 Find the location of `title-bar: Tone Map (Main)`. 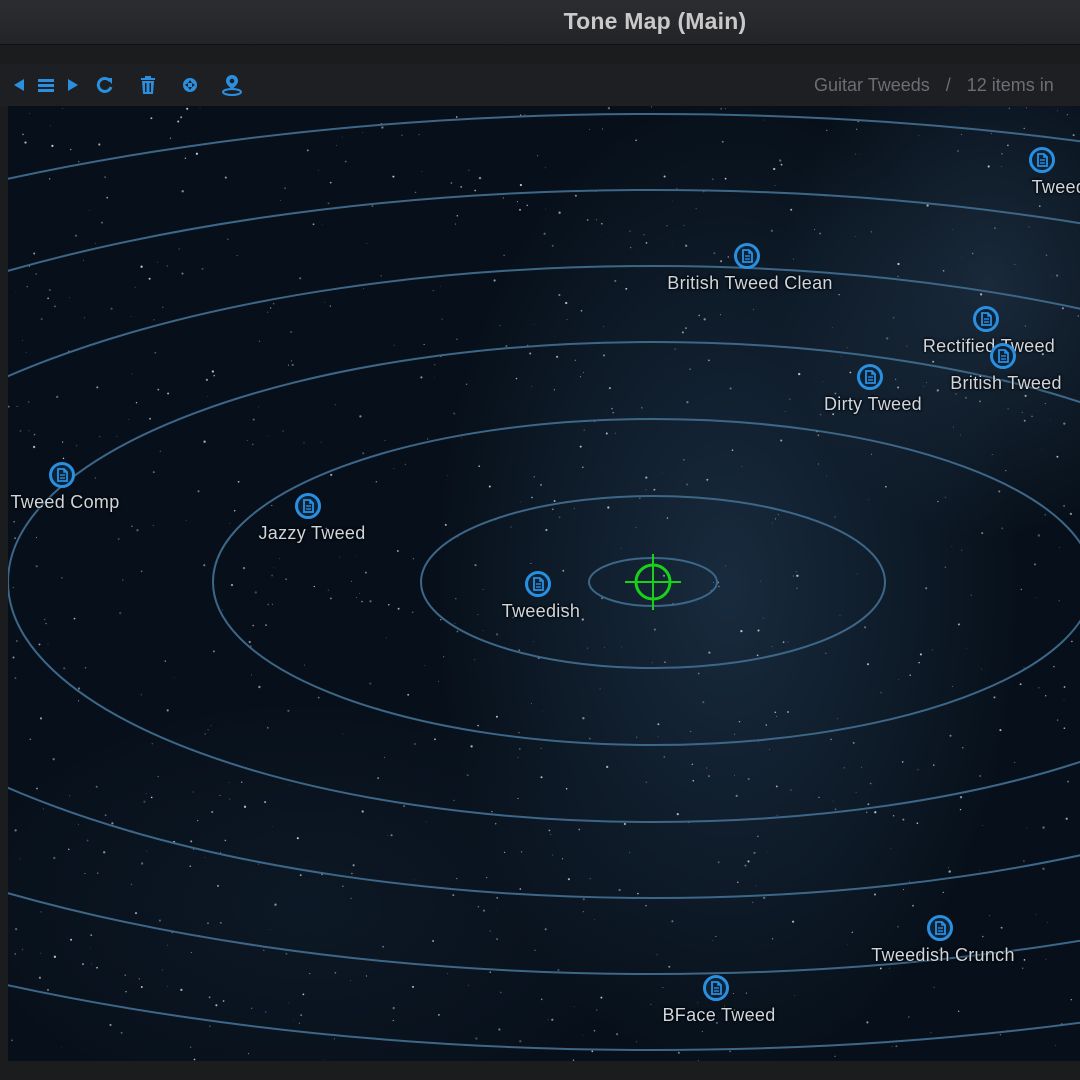

title-bar: Tone Map (Main) is located at coordinates (540, 22).